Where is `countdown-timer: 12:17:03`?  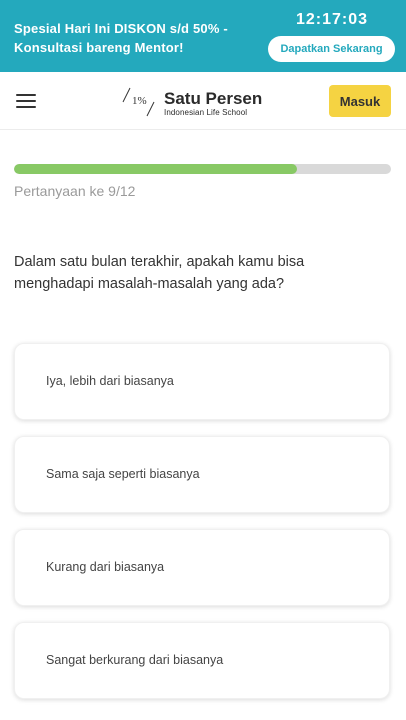 countdown-timer: 12:17:03 is located at coordinates (332, 19).